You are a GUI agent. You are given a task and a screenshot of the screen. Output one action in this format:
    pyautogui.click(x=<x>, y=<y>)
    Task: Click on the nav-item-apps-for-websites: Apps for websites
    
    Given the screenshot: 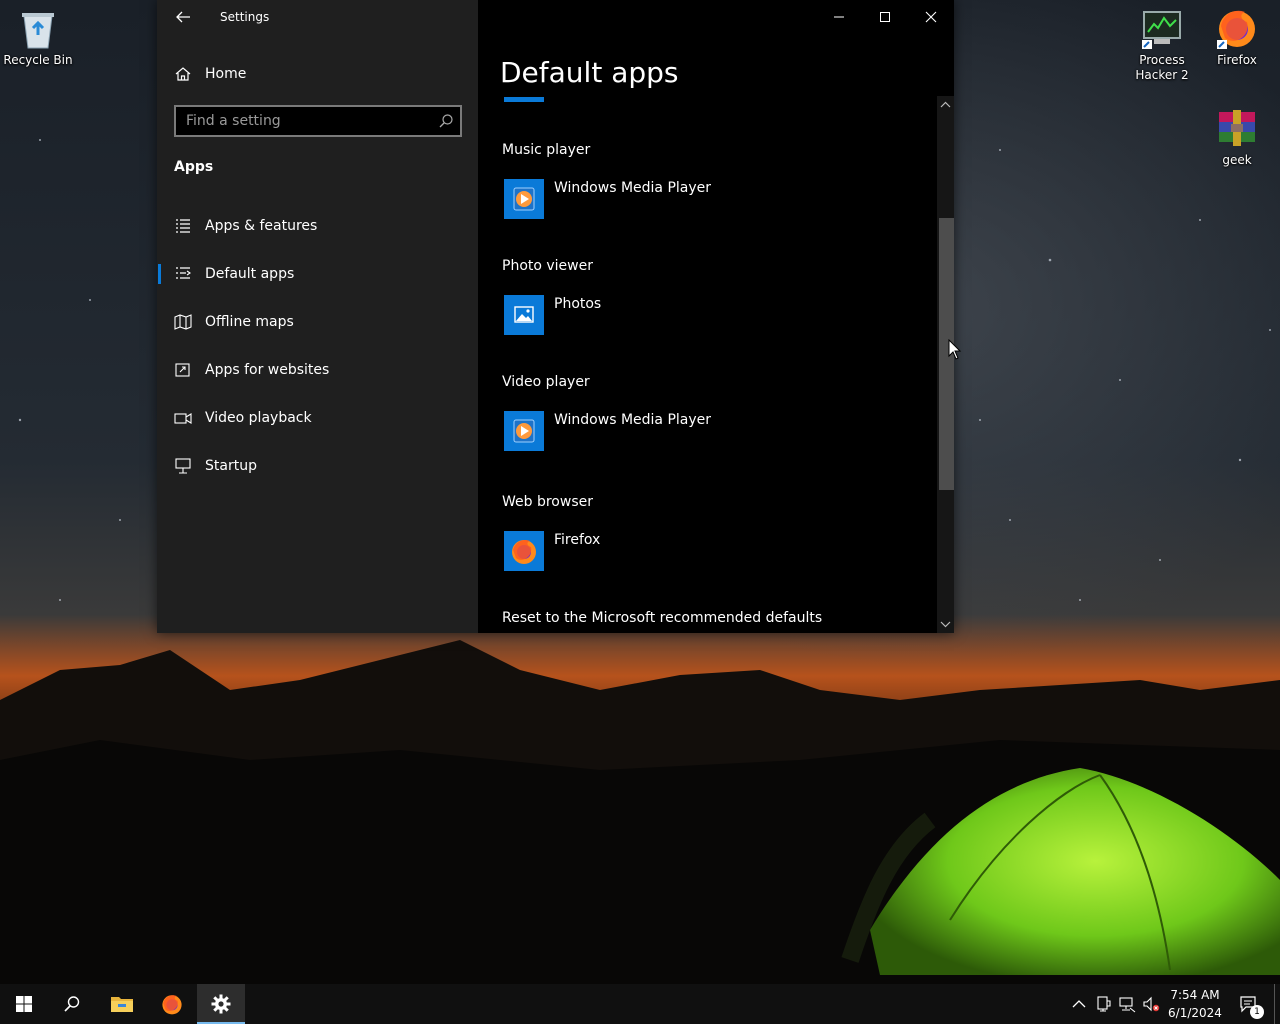 What is the action you would take?
    pyautogui.click(x=317, y=370)
    